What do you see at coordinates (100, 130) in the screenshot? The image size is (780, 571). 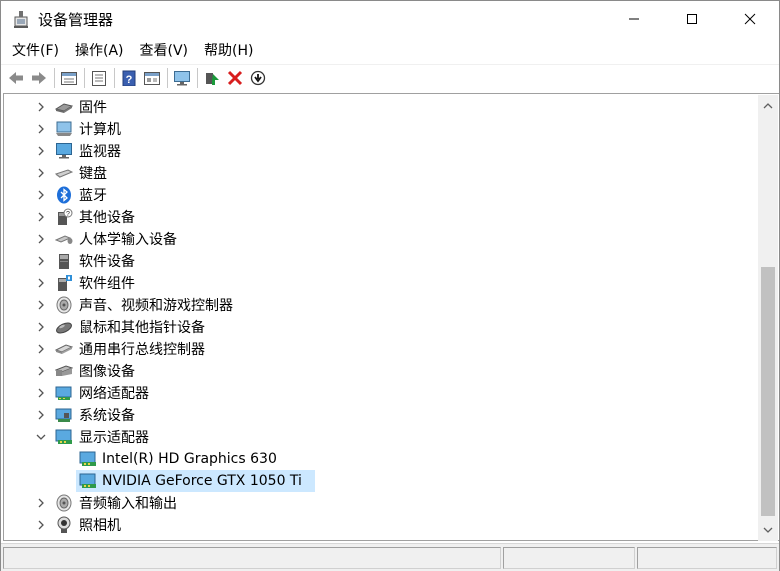 I see `tree-item-label: 计算机` at bounding box center [100, 130].